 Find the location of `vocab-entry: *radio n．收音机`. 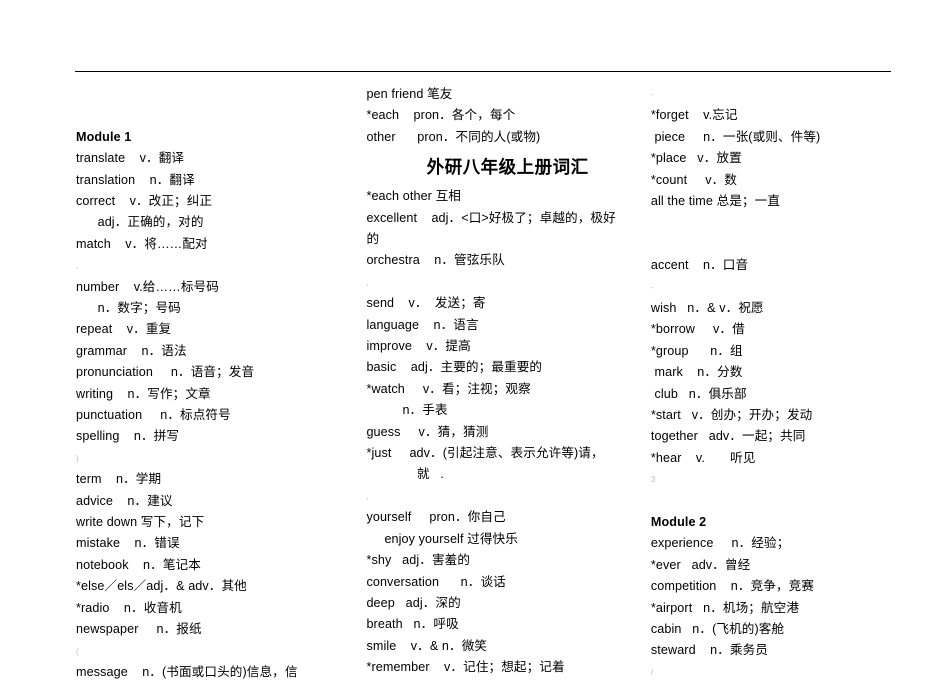

vocab-entry: *radio n．收音机 is located at coordinates (129, 607).